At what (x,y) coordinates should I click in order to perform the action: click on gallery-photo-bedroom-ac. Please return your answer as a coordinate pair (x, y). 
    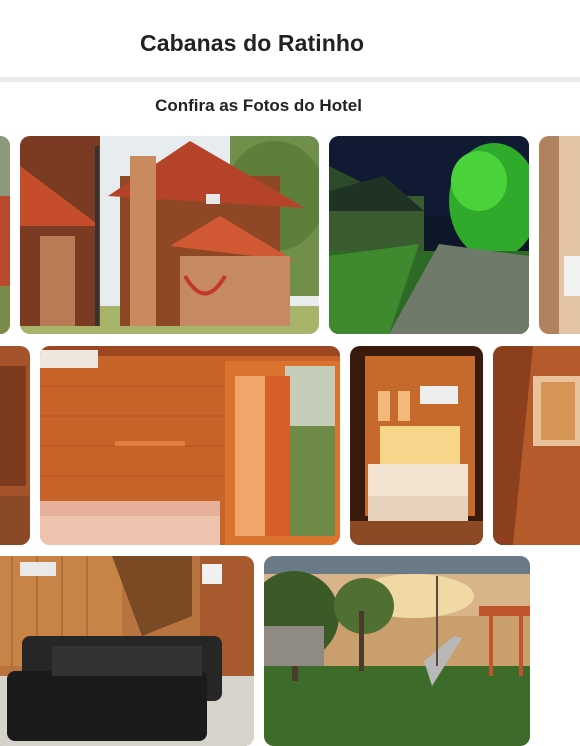
    Looking at the image, I should click on (416, 445).